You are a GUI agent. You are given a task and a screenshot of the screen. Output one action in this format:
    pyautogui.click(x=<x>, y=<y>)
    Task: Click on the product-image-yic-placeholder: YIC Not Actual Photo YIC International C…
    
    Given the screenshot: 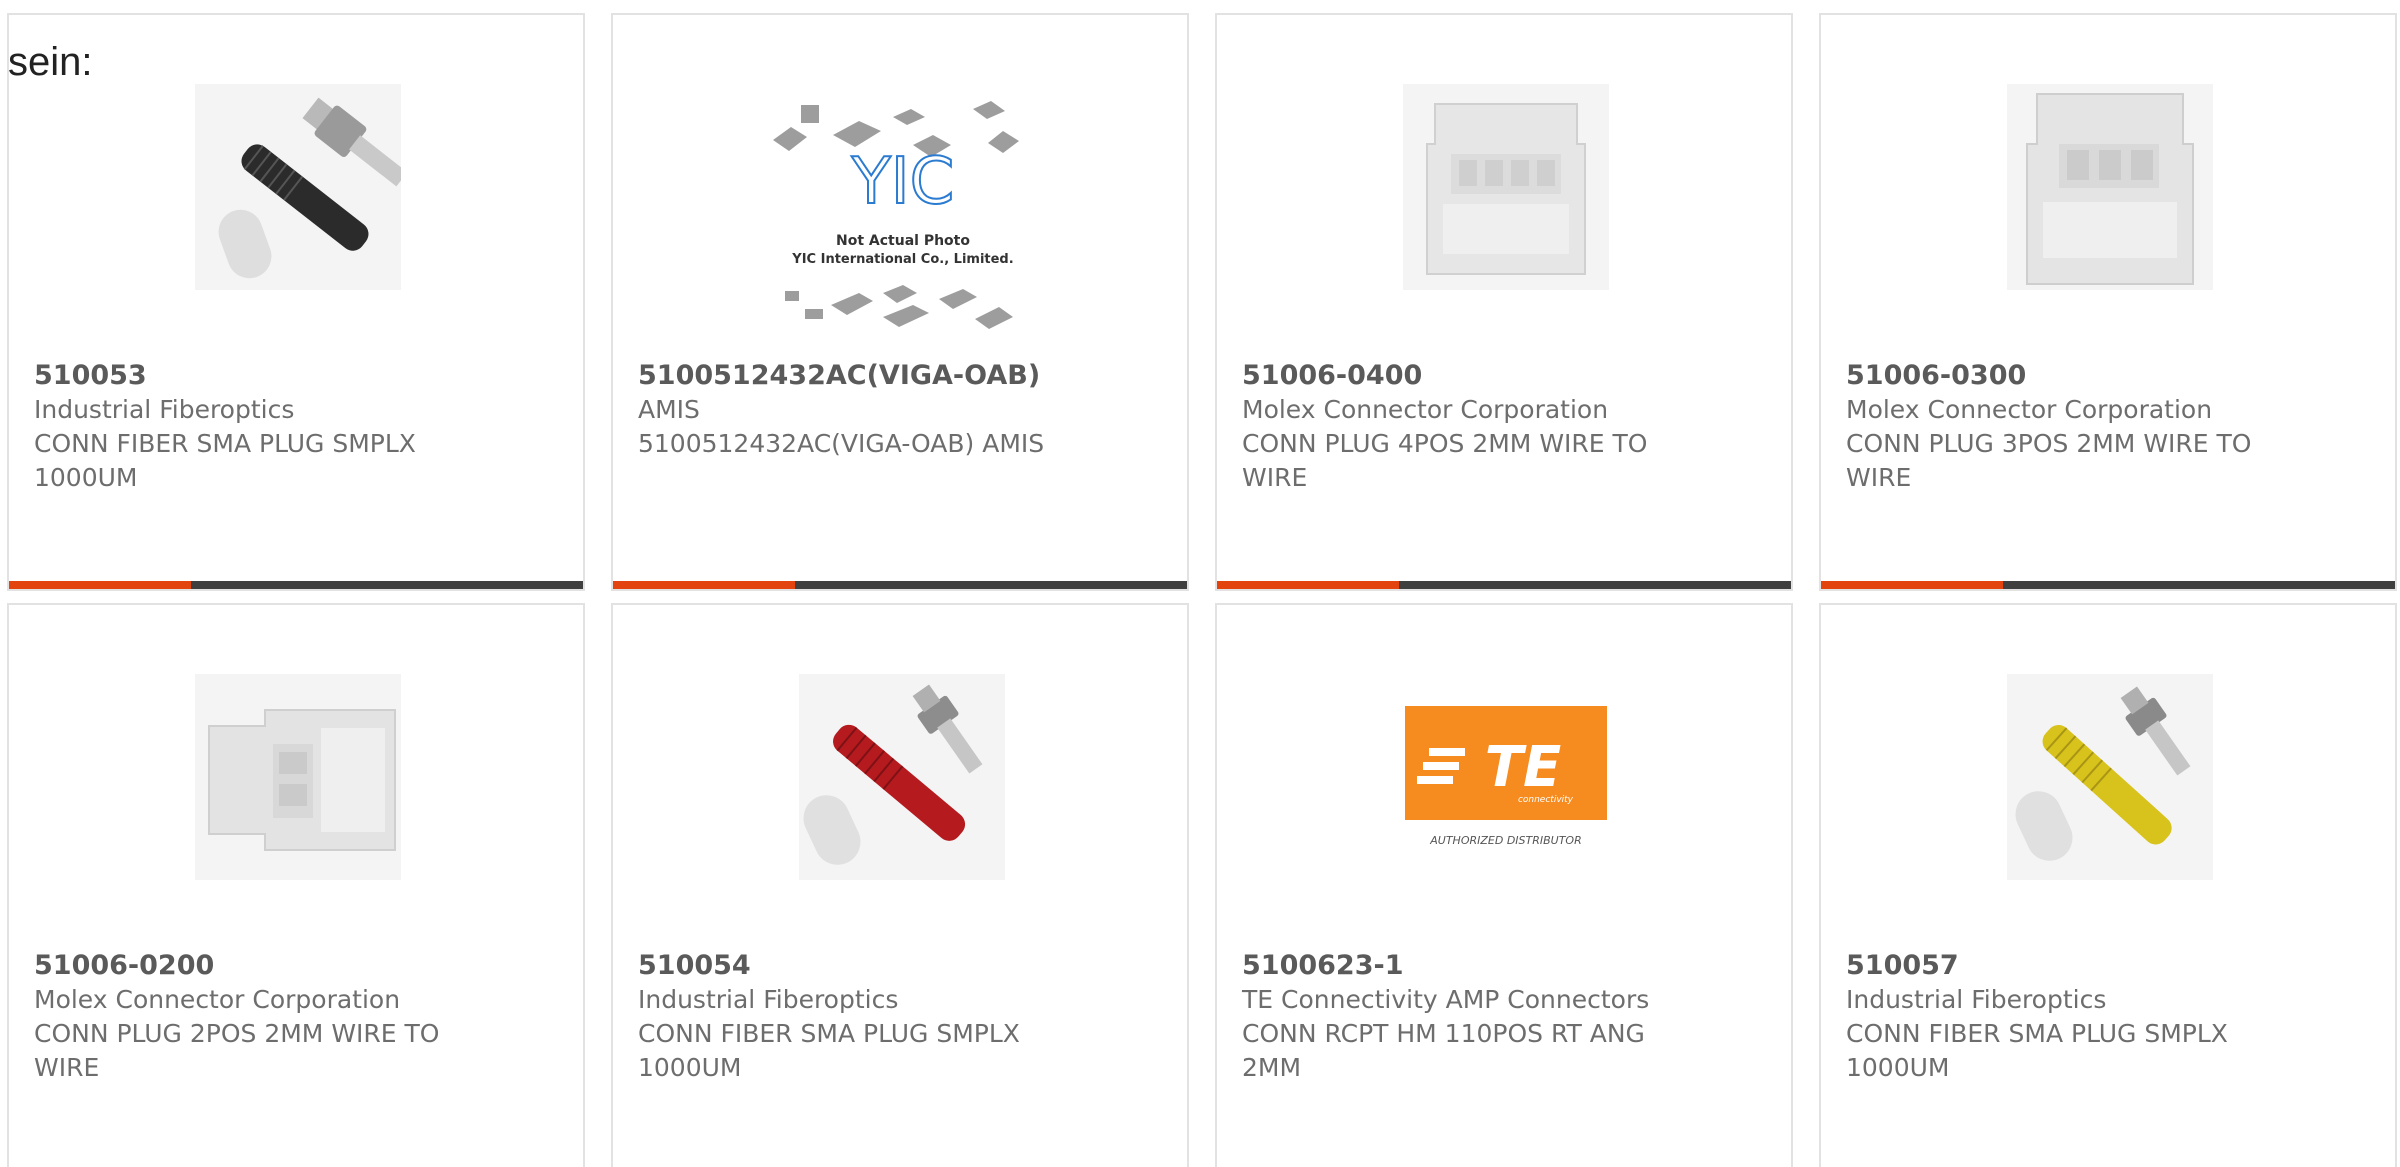 What is the action you would take?
    pyautogui.click(x=903, y=225)
    